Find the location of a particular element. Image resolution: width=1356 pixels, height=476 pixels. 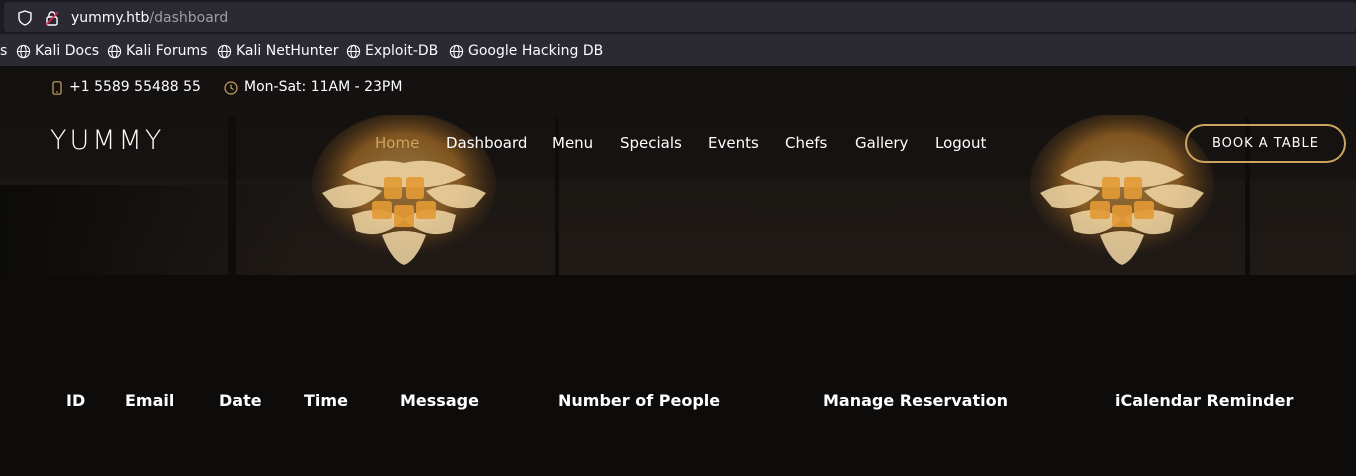

bookmark-kali-forums: Kali Forums is located at coordinates (157, 51).